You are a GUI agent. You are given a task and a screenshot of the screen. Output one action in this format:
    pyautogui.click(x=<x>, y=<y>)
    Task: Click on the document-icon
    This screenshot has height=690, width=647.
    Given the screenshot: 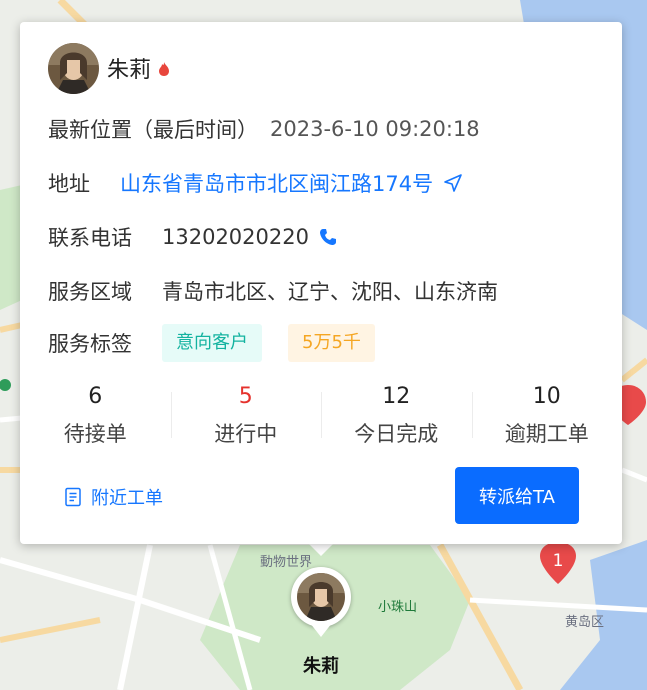 What is the action you would take?
    pyautogui.click(x=73, y=497)
    